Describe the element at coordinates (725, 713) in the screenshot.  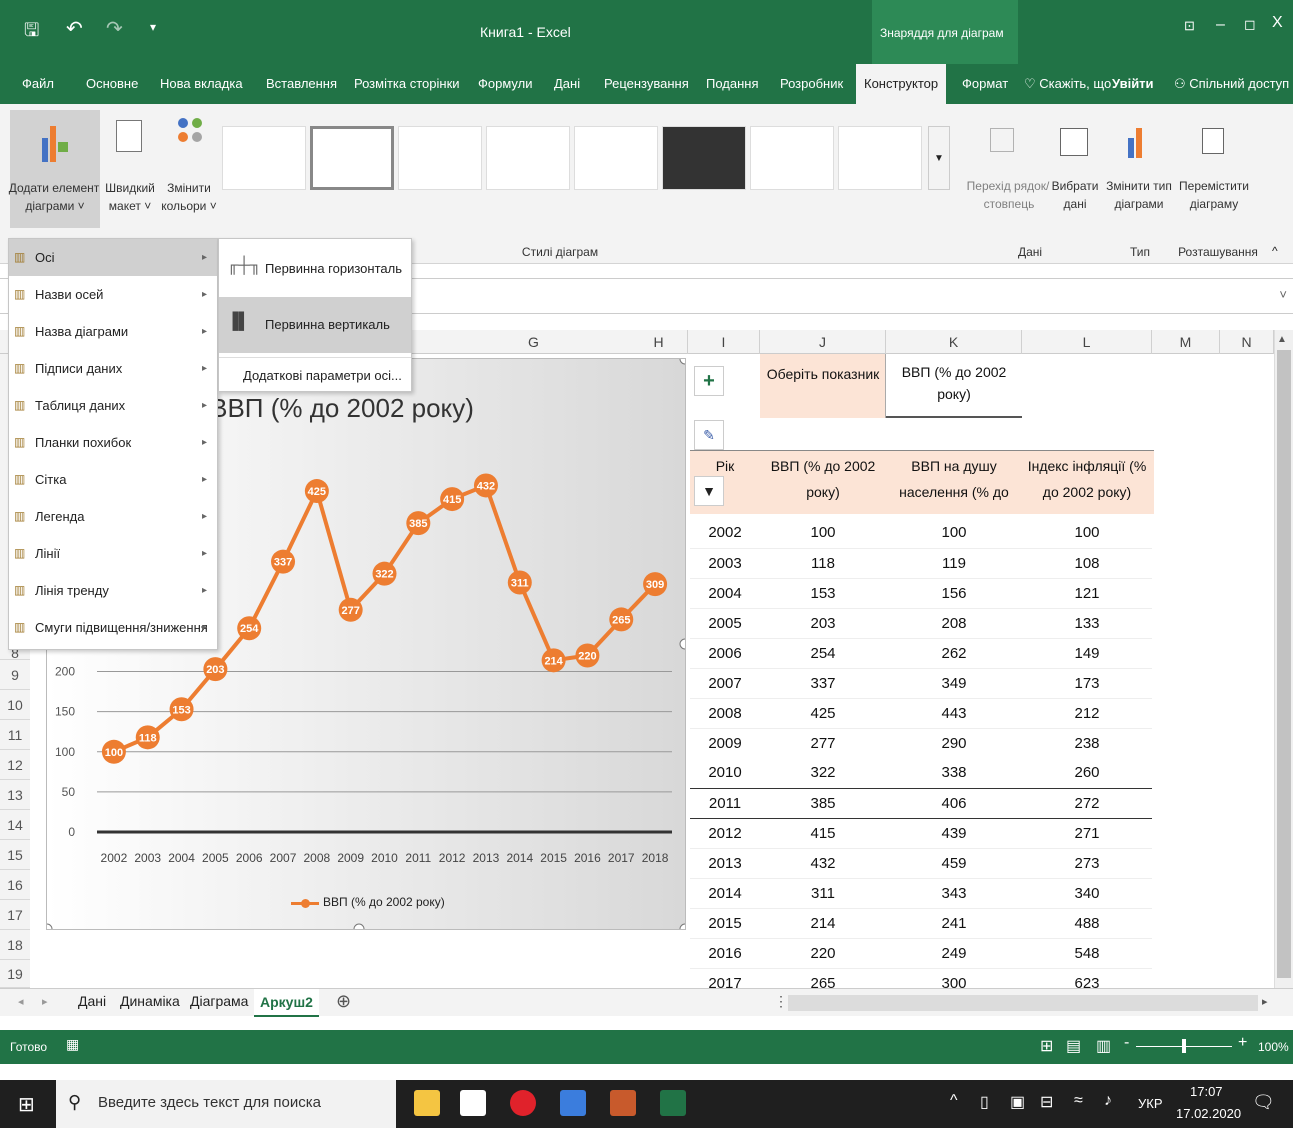
I see `table-cell: 2008` at that location.